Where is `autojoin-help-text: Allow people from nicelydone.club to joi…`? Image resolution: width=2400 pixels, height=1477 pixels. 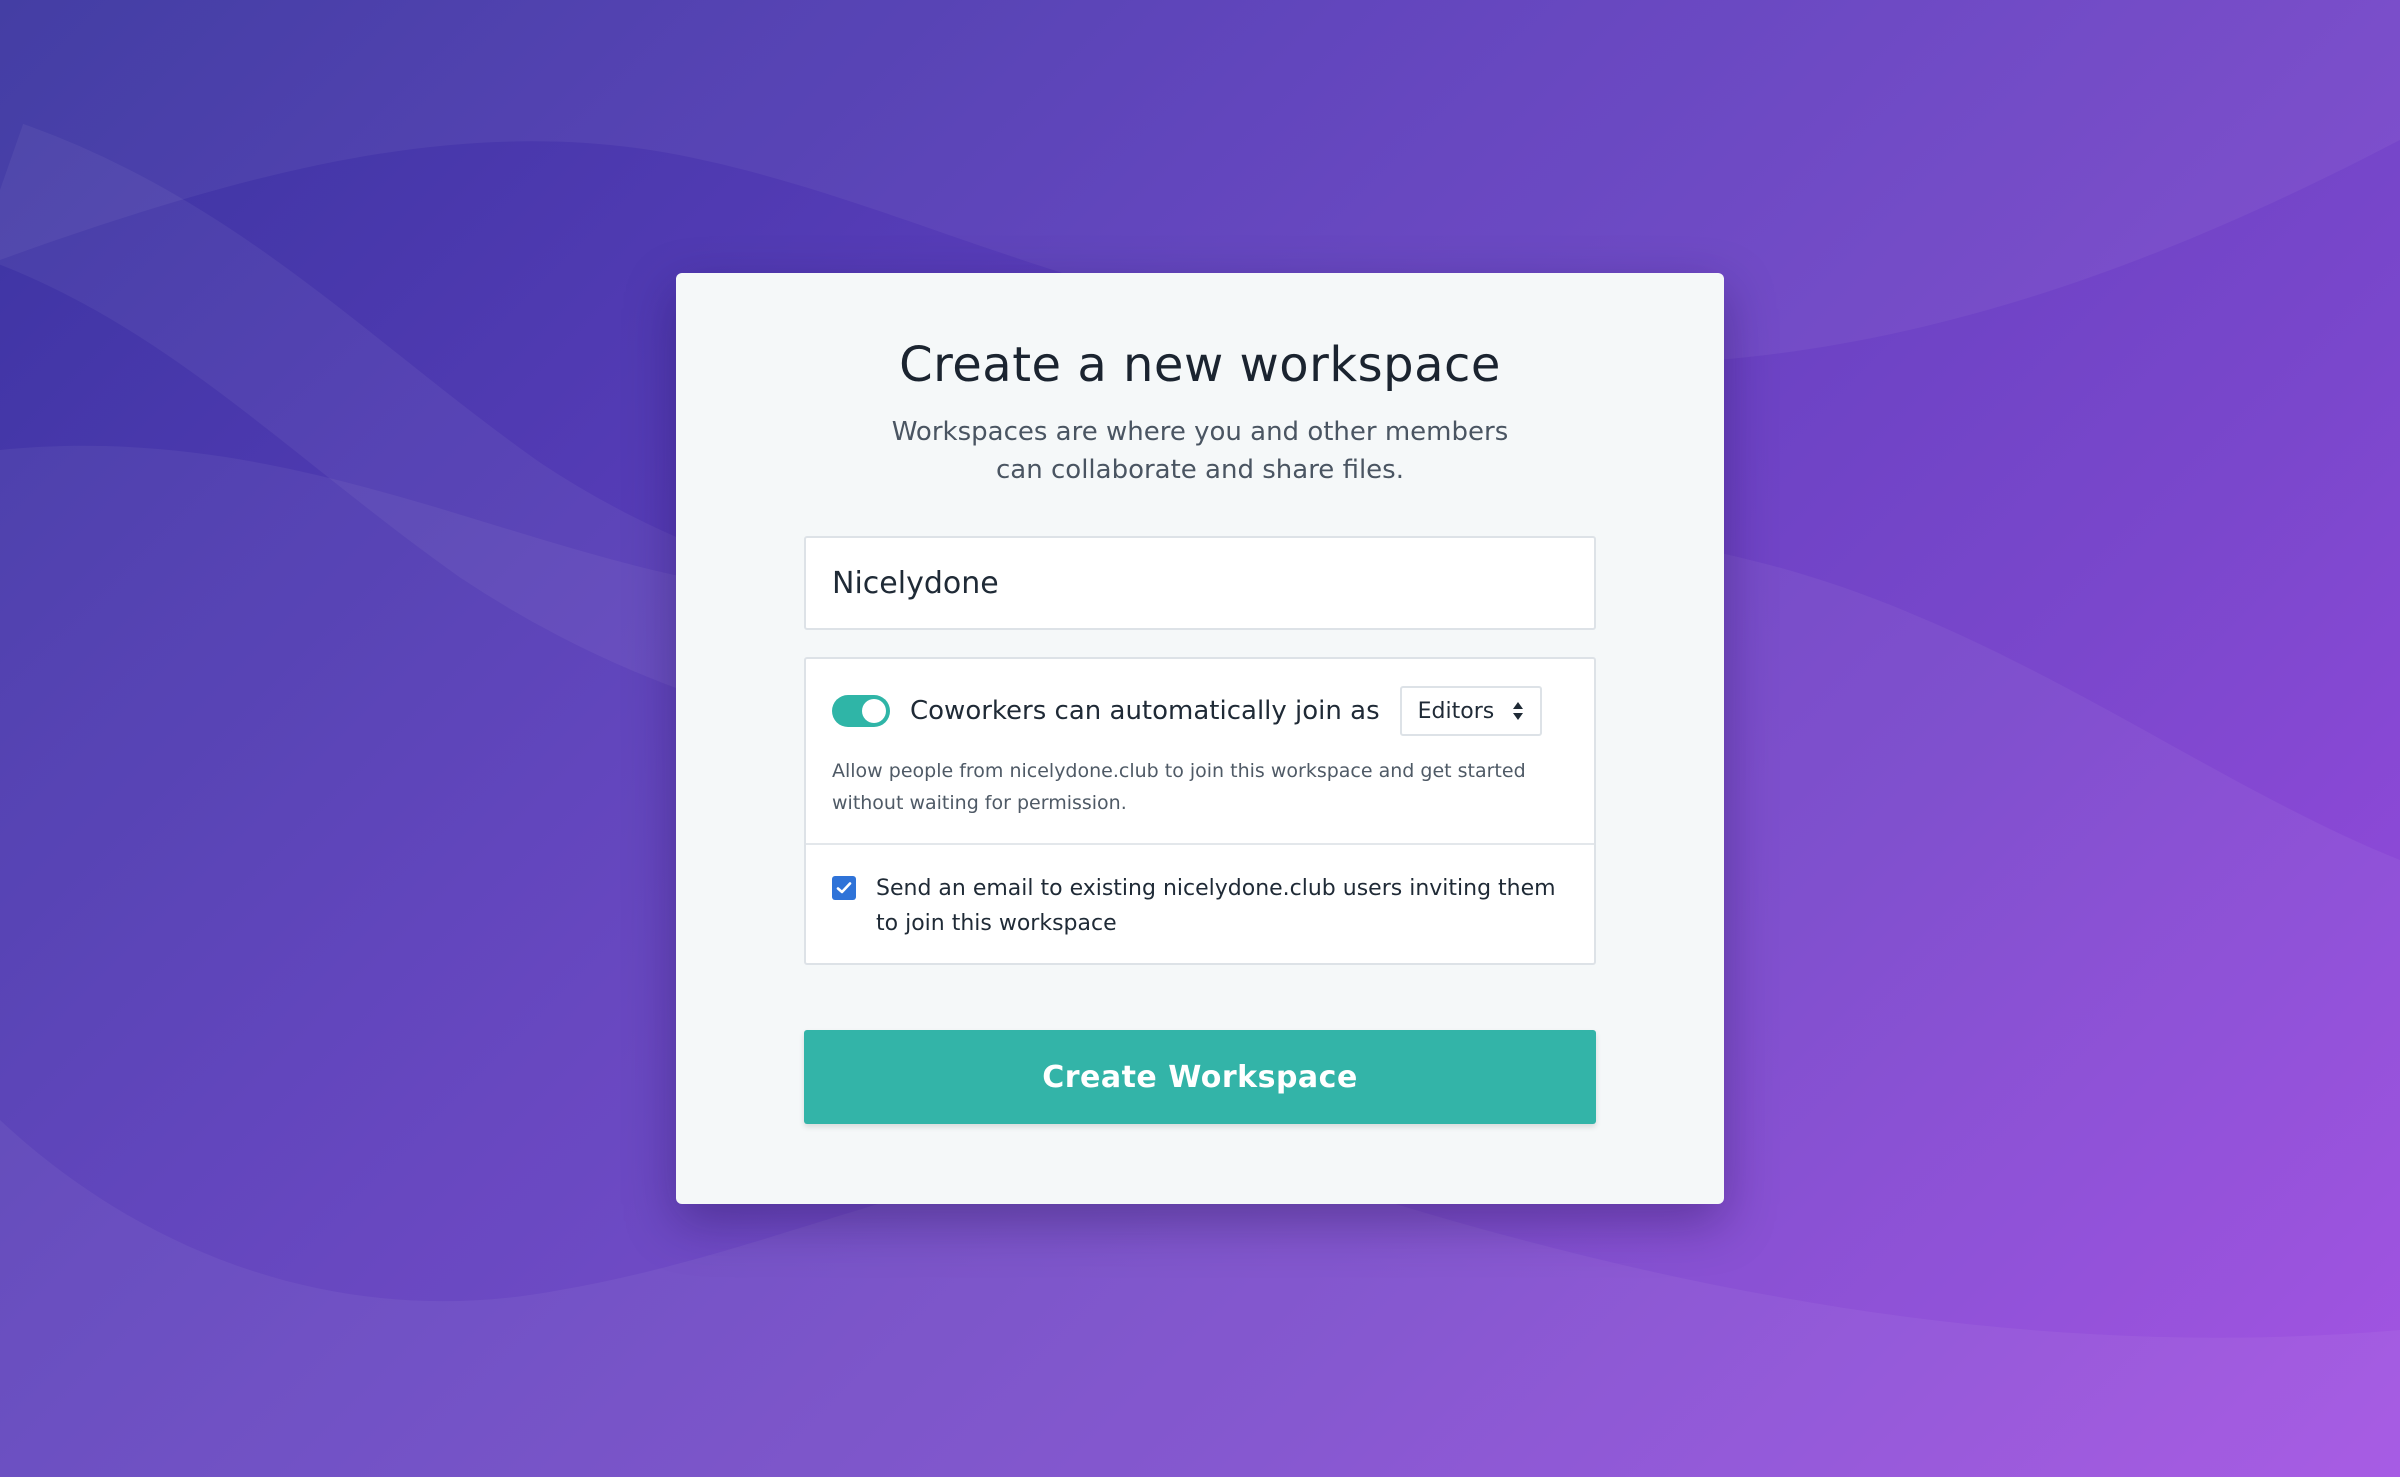
autojoin-help-text: Allow people from nicelydone.club to joi… is located at coordinates (1179, 787).